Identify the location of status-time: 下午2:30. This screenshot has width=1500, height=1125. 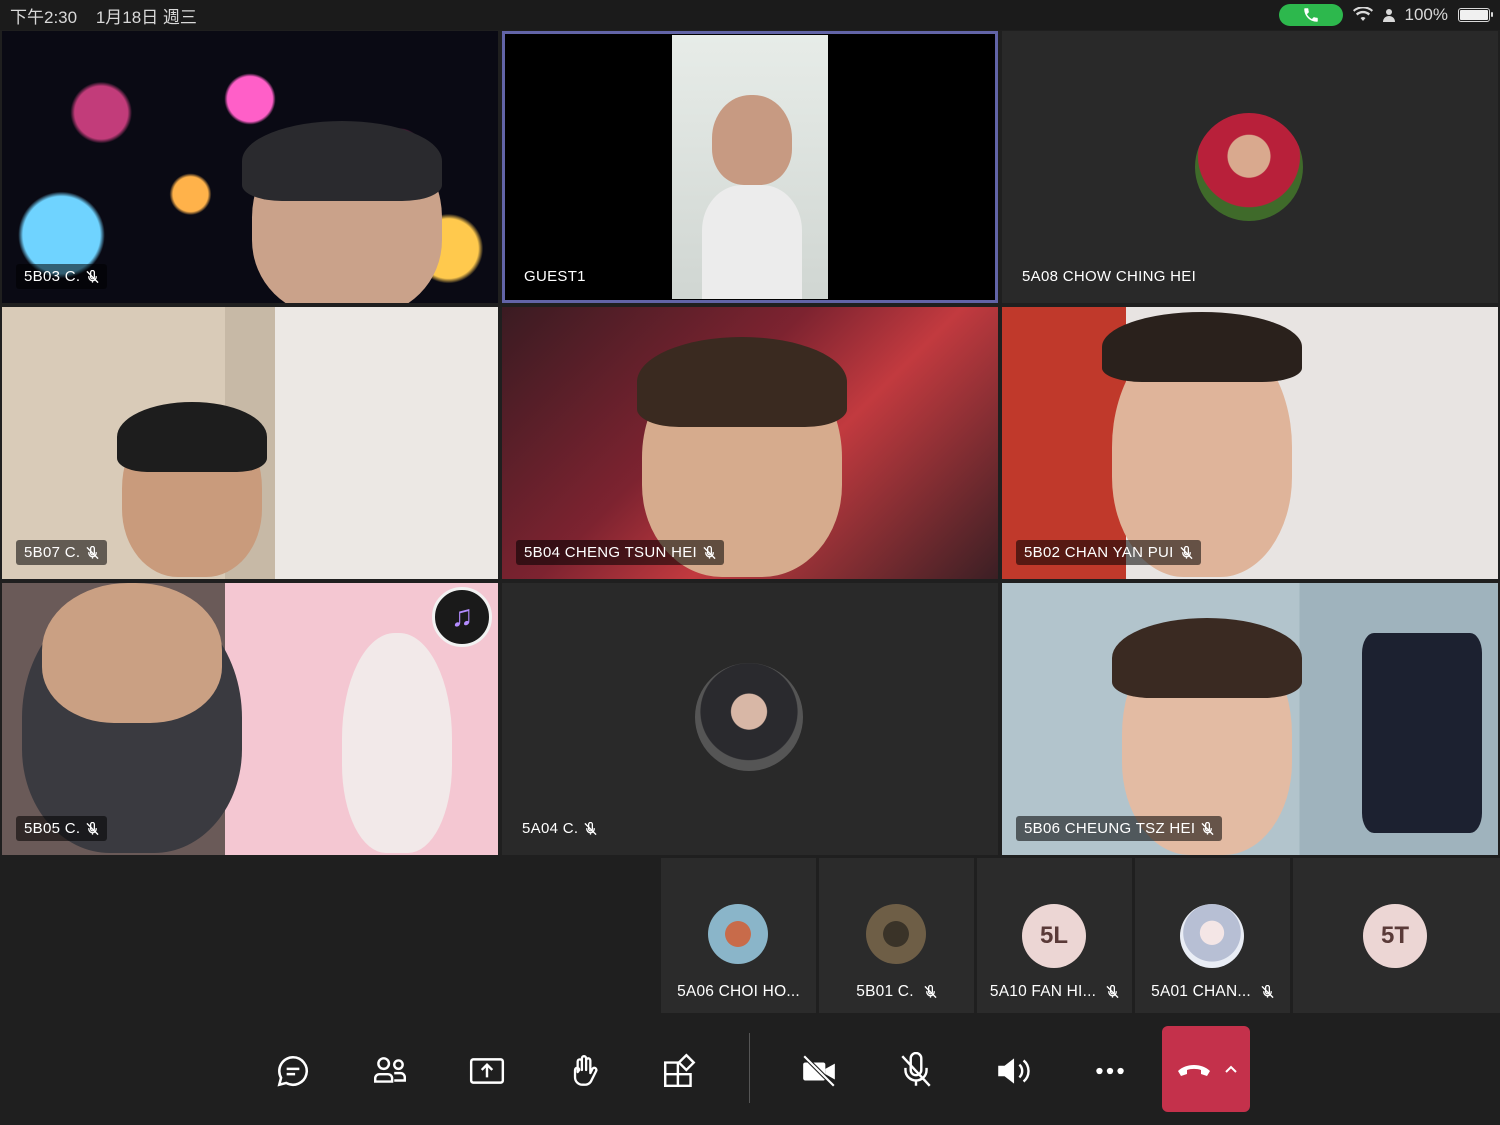
(44, 17).